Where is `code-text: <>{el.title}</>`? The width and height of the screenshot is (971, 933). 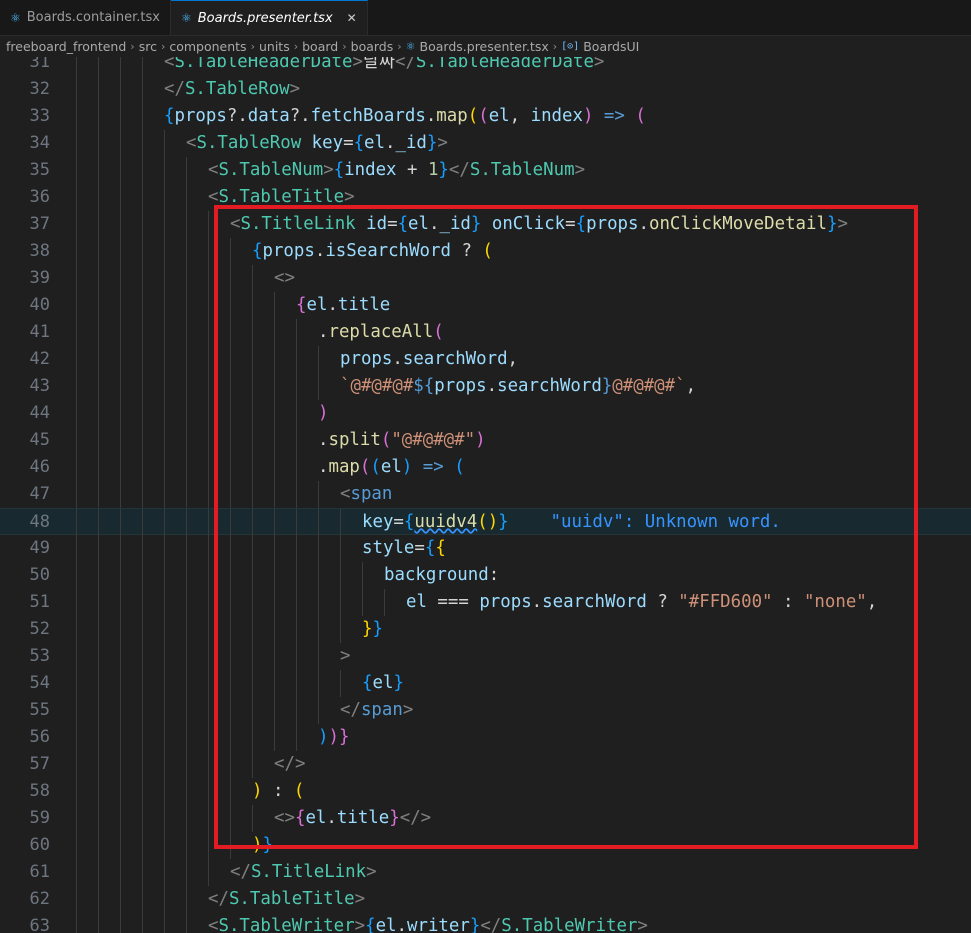 code-text: <>{el.title}</> is located at coordinates (352, 818).